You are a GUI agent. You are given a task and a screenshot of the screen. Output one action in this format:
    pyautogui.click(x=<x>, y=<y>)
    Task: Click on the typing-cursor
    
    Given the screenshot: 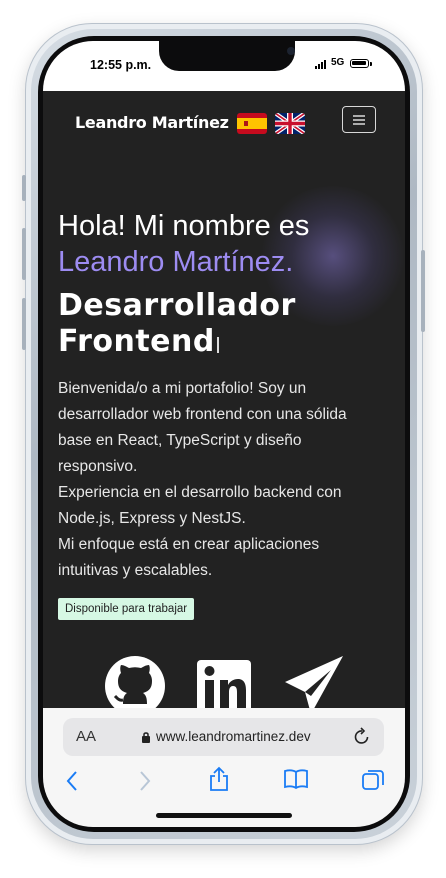 What is the action you would take?
    pyautogui.click(x=217, y=345)
    